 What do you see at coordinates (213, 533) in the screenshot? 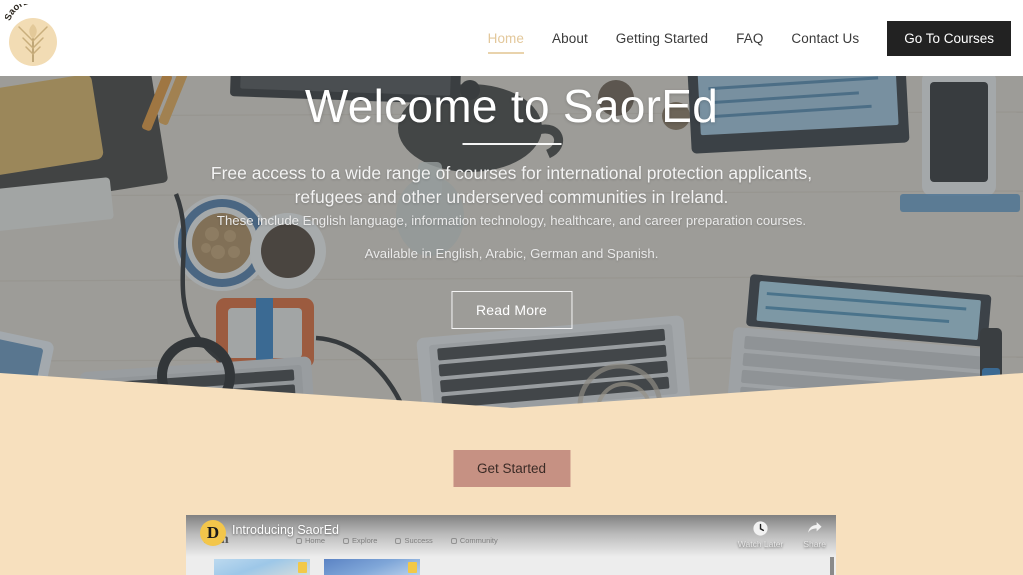
I see `channel-avatar: D` at bounding box center [213, 533].